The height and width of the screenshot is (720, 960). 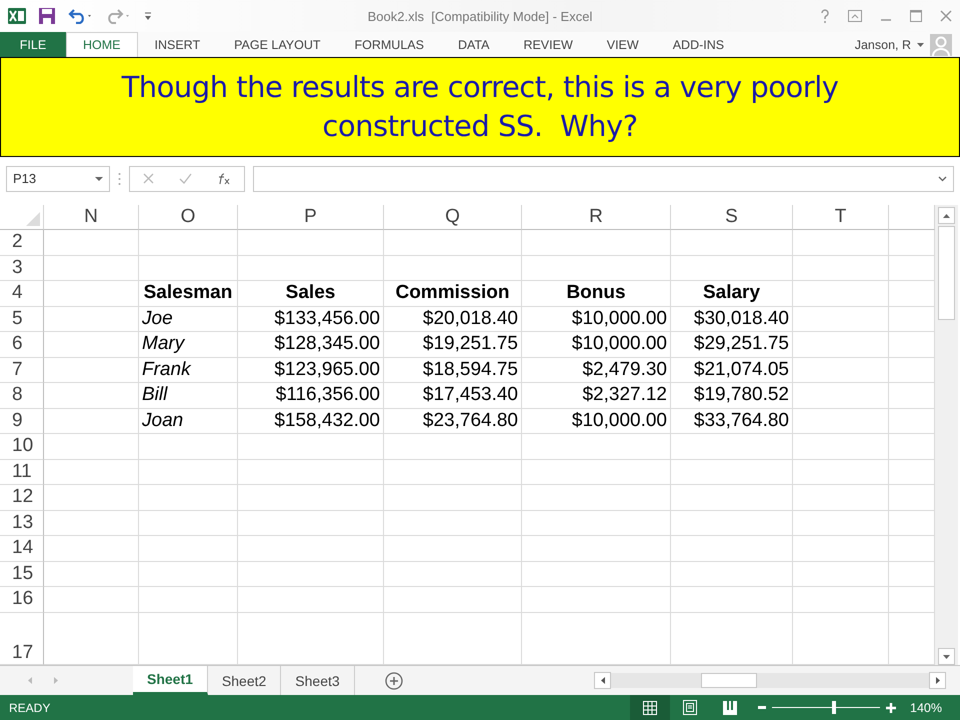 I want to click on scroll-right-icon, so click(x=938, y=680).